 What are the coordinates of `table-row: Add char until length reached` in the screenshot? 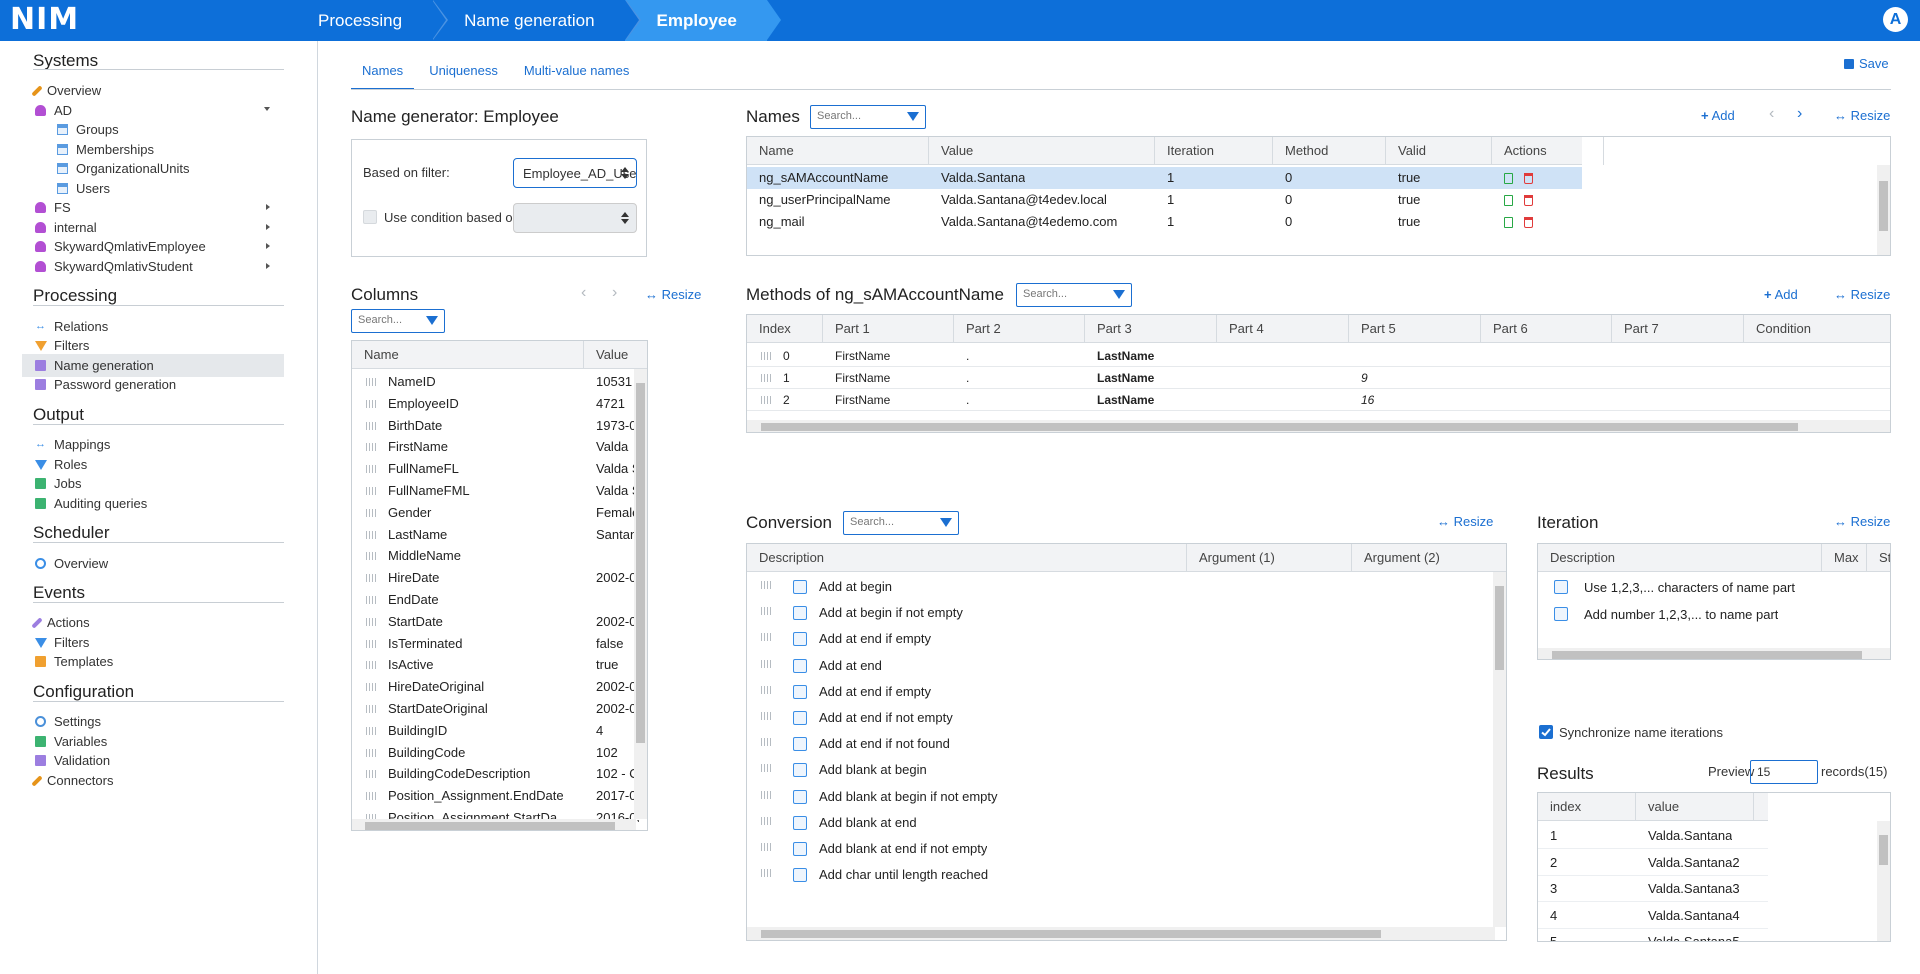 It's located at (1126, 875).